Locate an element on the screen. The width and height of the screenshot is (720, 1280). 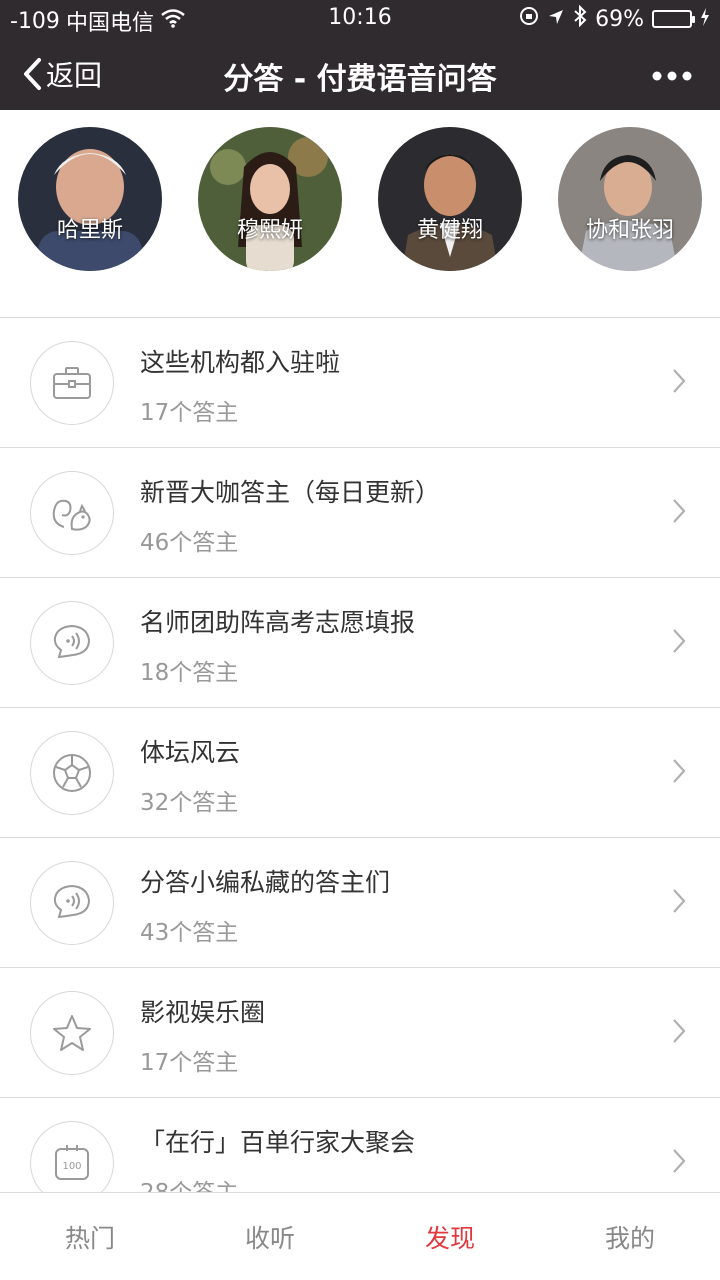
featured-name: 协和张羽 is located at coordinates (629, 230).